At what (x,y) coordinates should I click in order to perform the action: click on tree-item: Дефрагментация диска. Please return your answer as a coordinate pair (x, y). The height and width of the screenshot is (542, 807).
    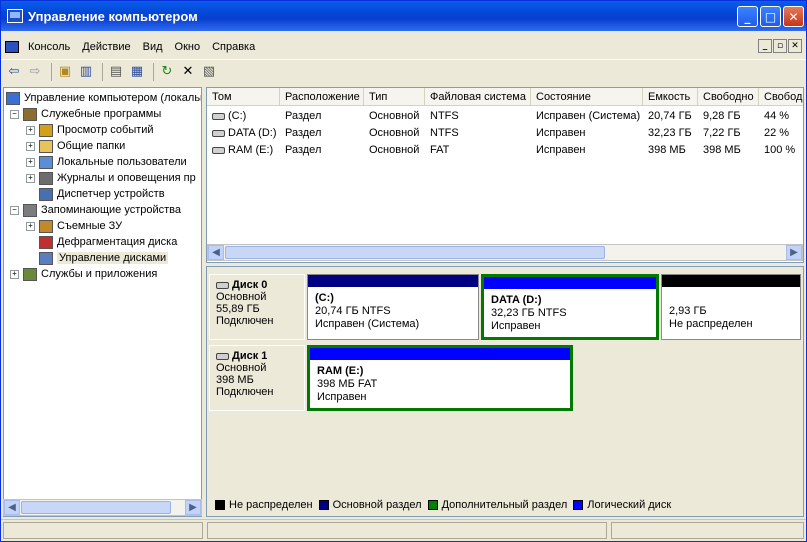
    Looking at the image, I should click on (101, 242).